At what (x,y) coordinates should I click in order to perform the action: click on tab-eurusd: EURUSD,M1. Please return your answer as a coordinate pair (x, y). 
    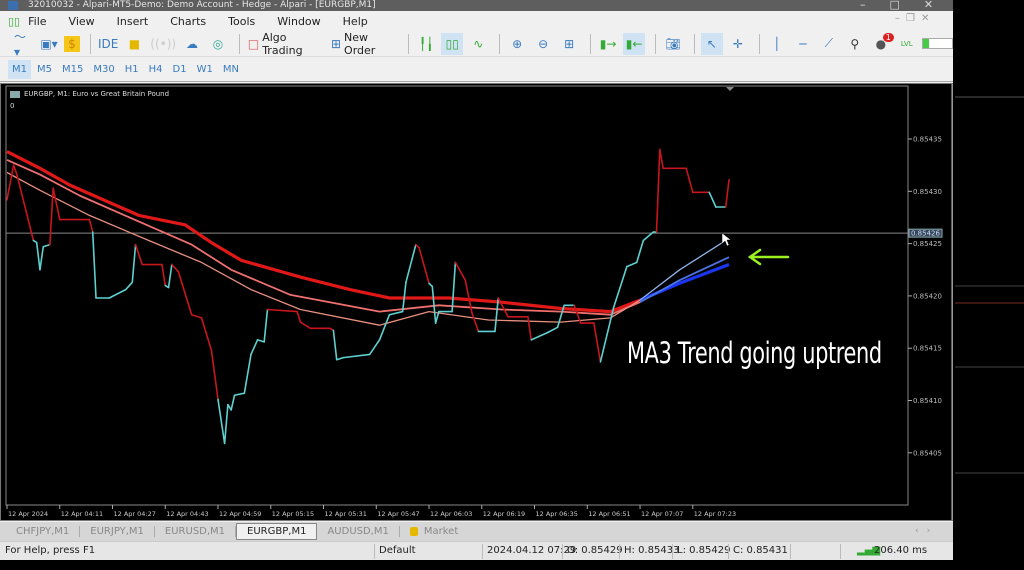
    Looking at the image, I should click on (196, 531).